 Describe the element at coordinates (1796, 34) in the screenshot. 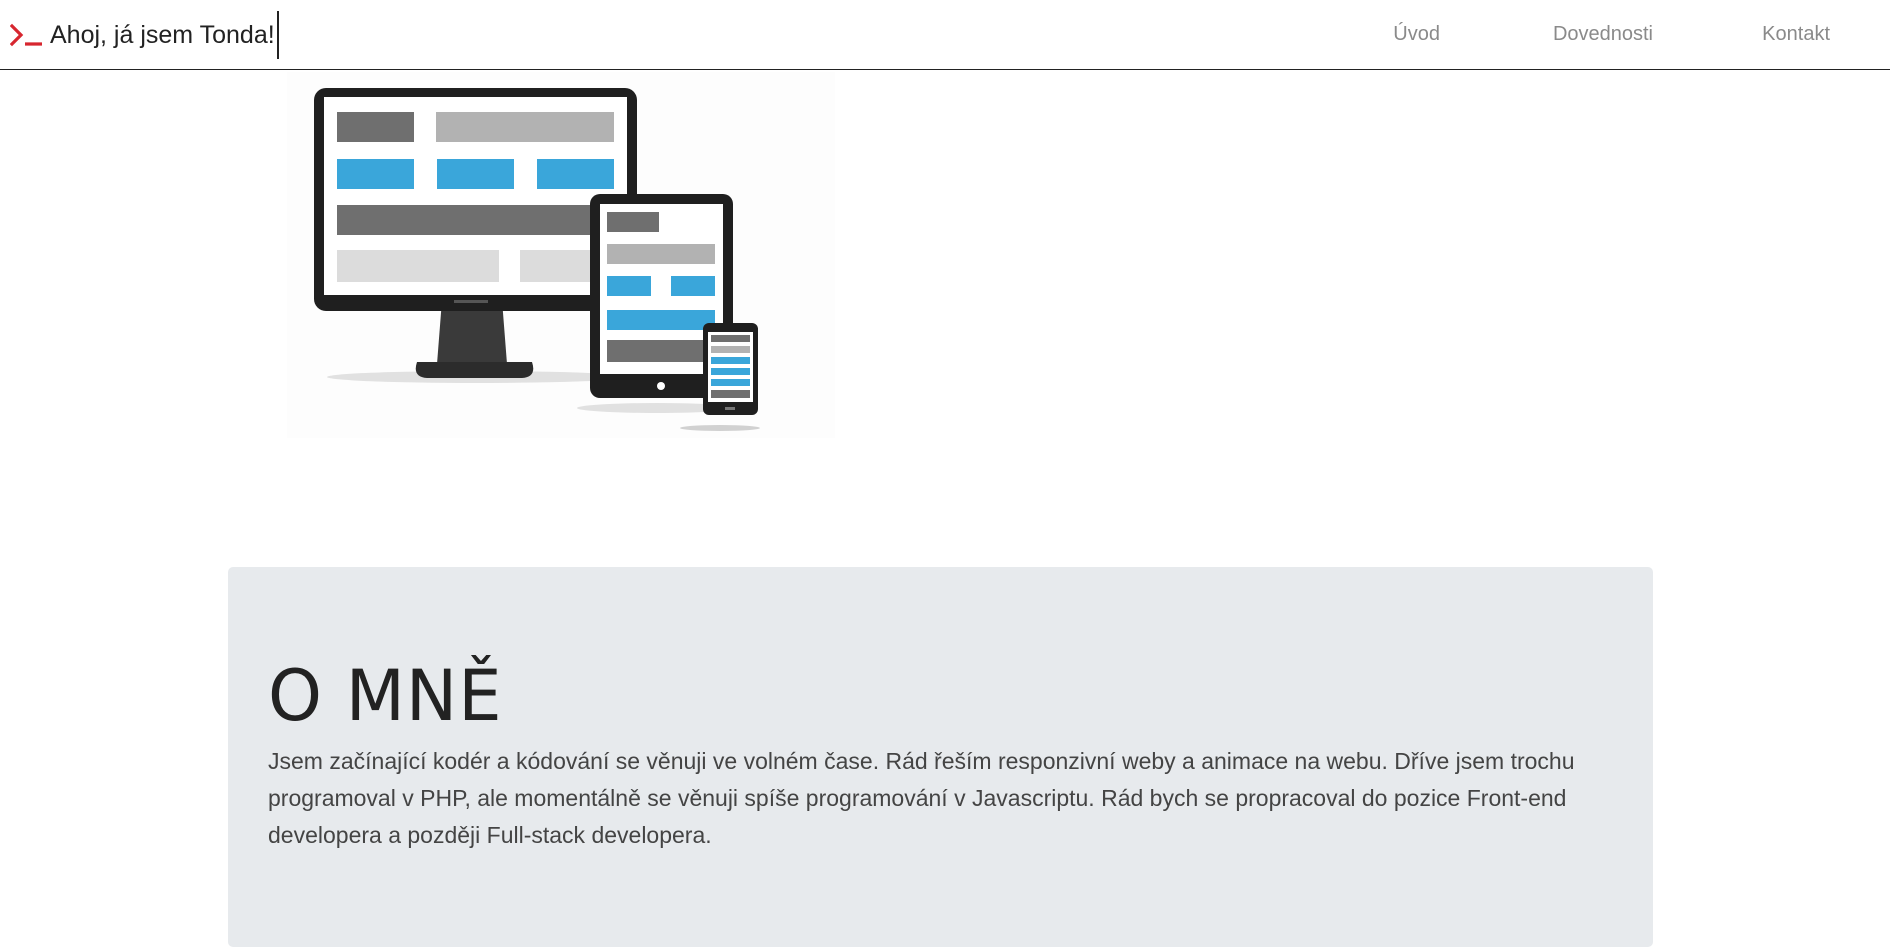

I see `nav-link-kontakt: Kontakt` at that location.